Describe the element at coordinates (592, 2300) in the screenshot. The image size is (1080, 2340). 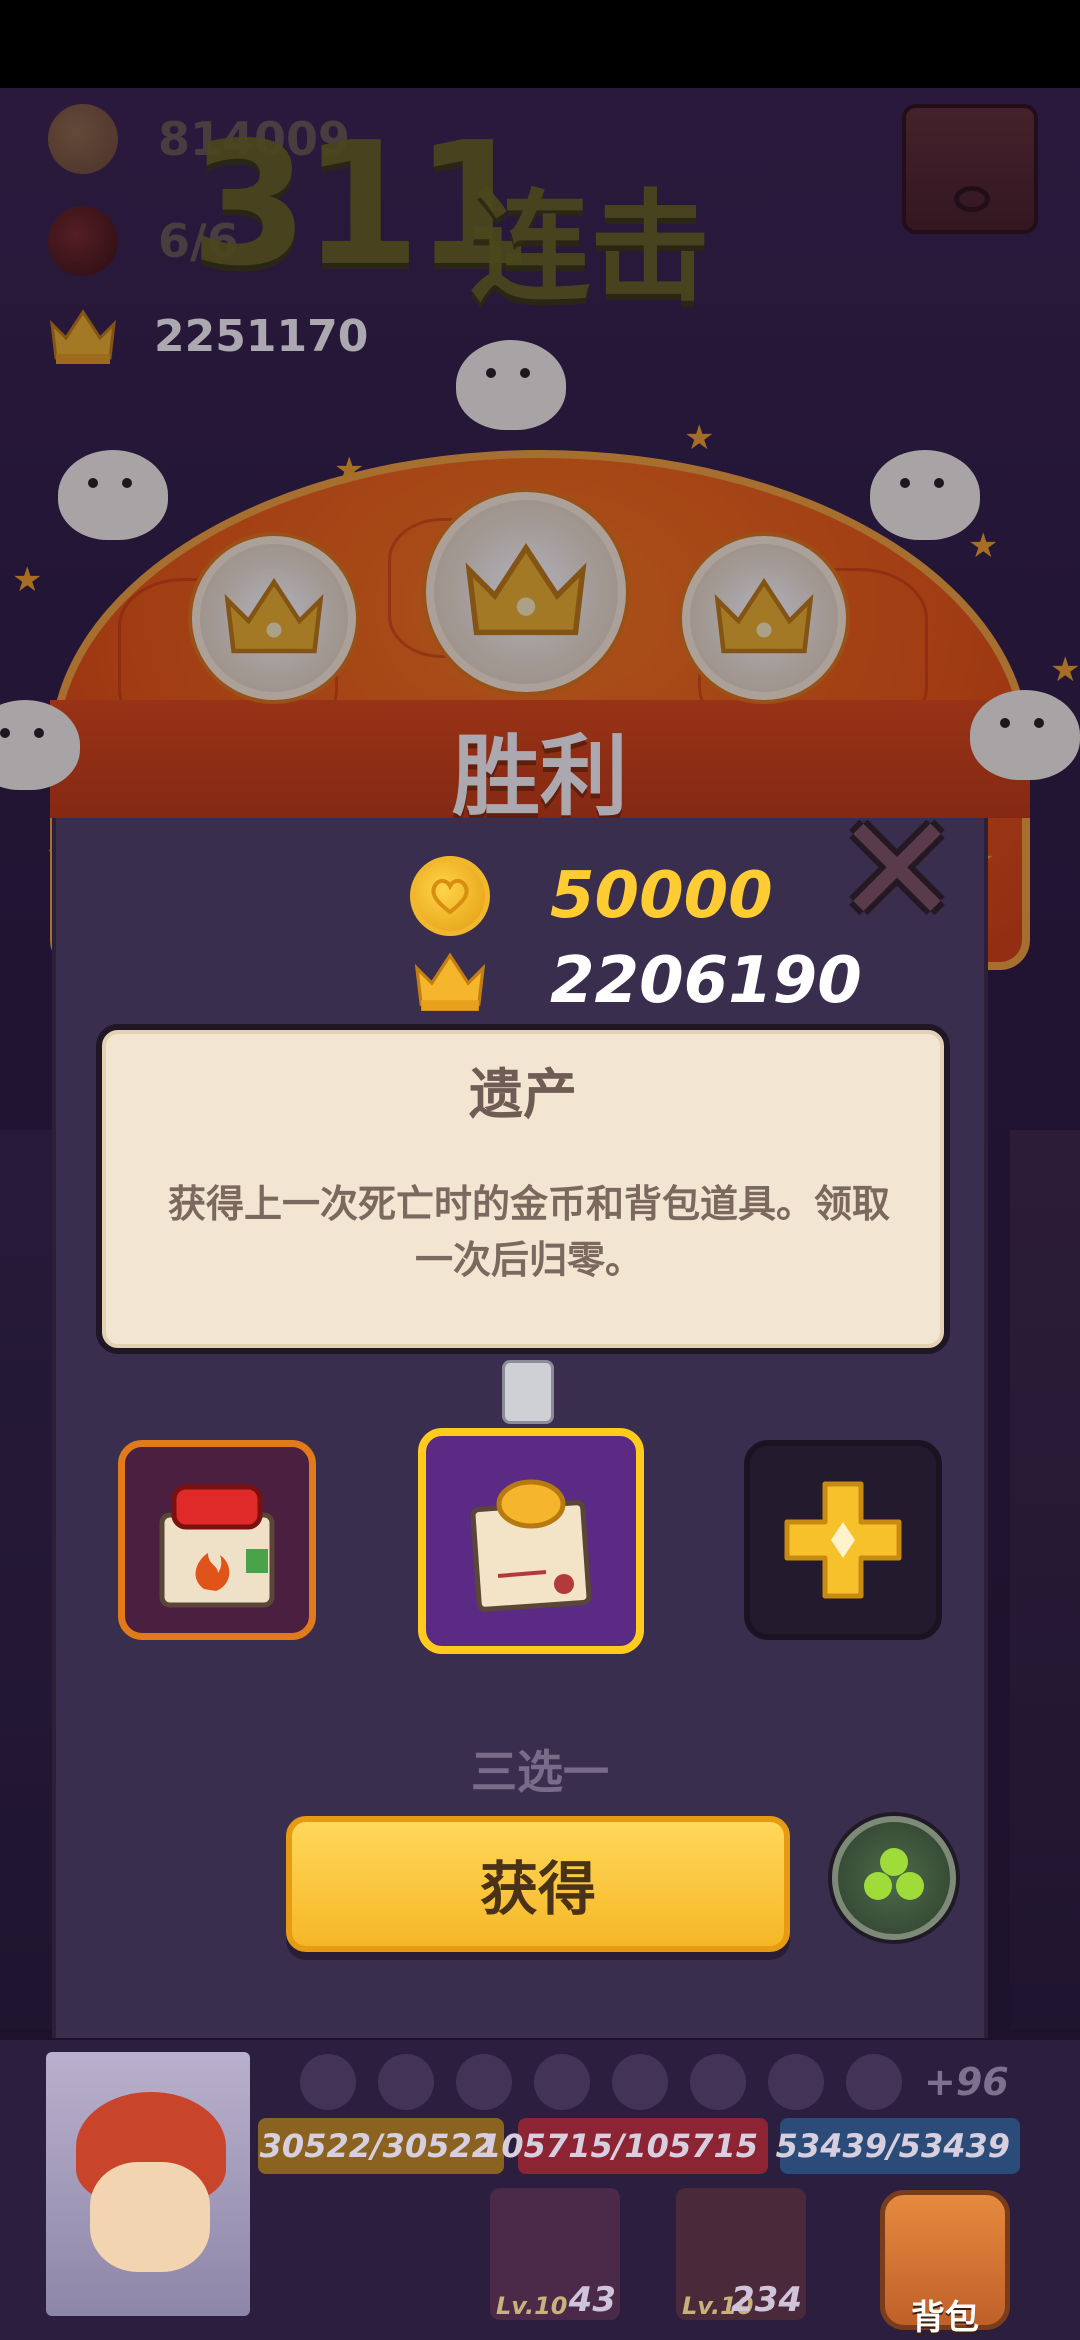
I see `slot-count: 43` at that location.